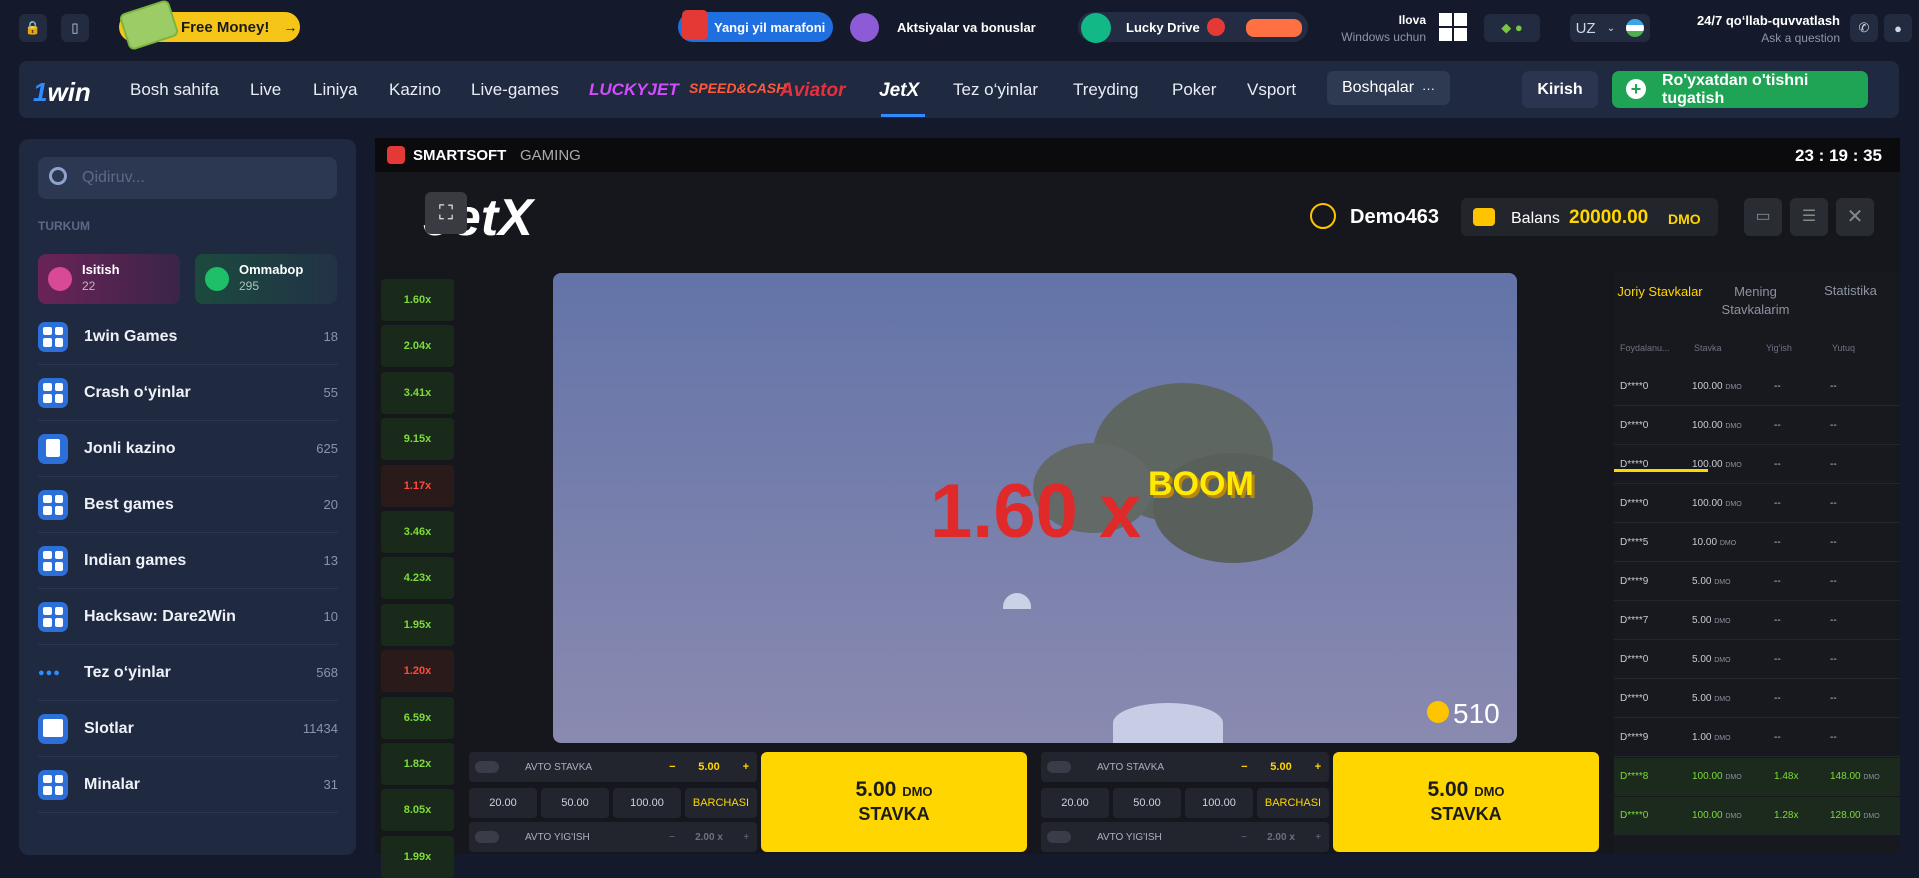  What do you see at coordinates (1381, 28) in the screenshot?
I see `app-download: Ilova Windows uchun` at bounding box center [1381, 28].